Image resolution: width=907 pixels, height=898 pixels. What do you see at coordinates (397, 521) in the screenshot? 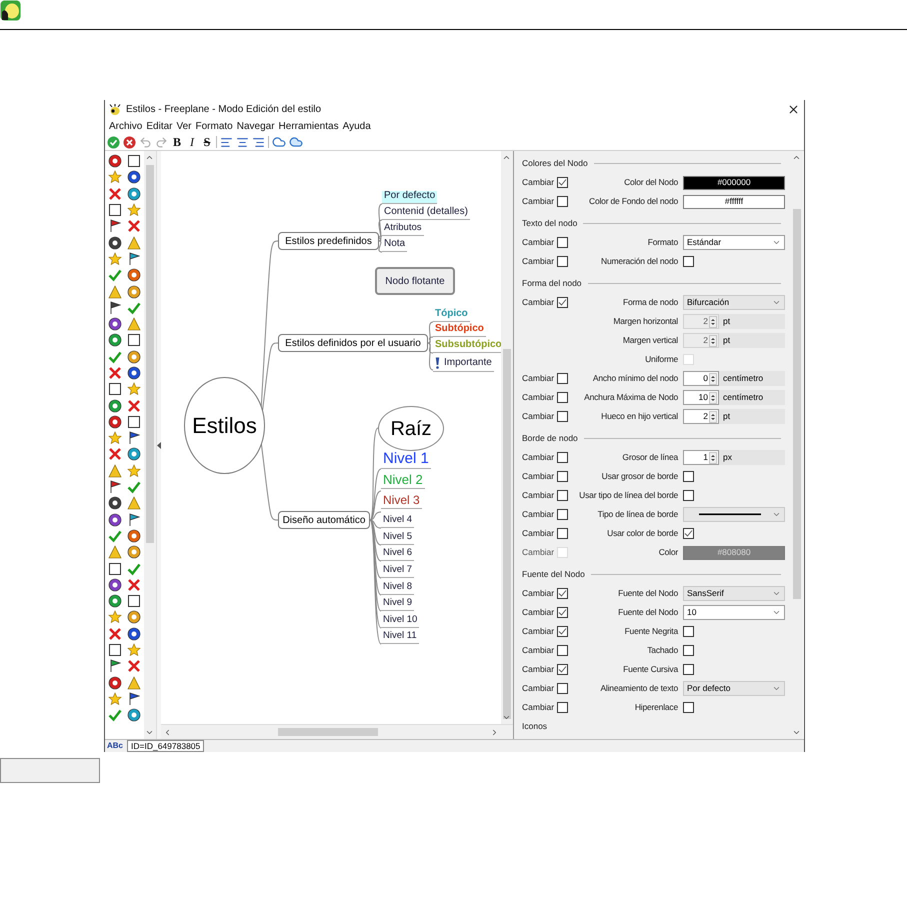
I see `map-node: Nivel 4` at bounding box center [397, 521].